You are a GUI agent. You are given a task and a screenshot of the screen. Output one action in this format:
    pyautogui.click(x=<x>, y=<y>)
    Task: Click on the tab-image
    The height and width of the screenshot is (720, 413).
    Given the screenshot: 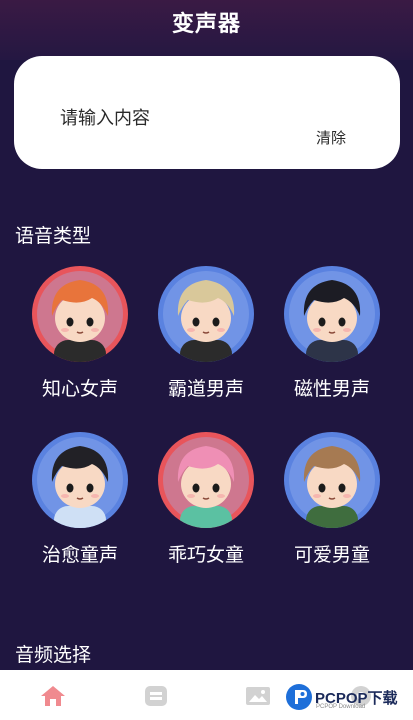 What is the action you would take?
    pyautogui.click(x=258, y=695)
    